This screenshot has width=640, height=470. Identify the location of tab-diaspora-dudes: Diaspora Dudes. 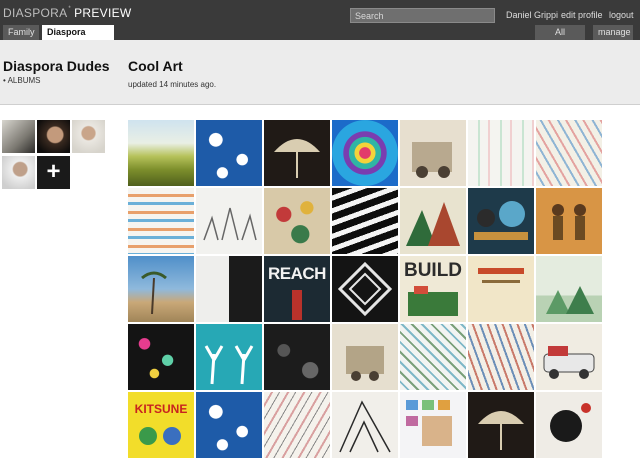
(78, 38).